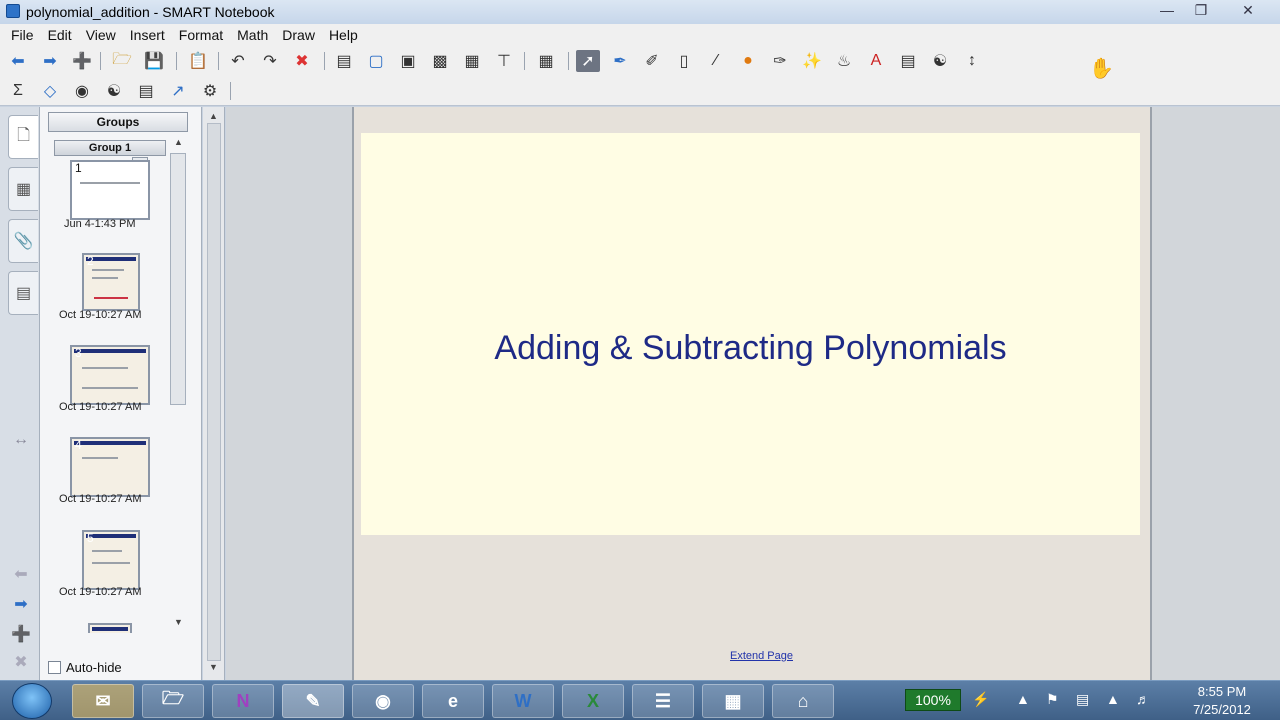 The image size is (1280, 720). I want to click on camera-task-icon: ▦, so click(733, 701).